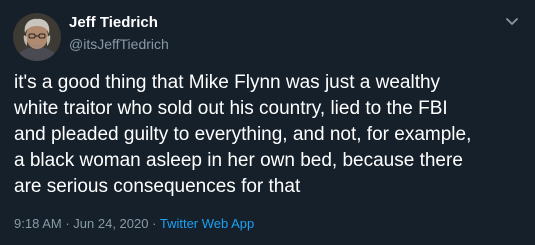  I want to click on avatar-photo, so click(37, 37).